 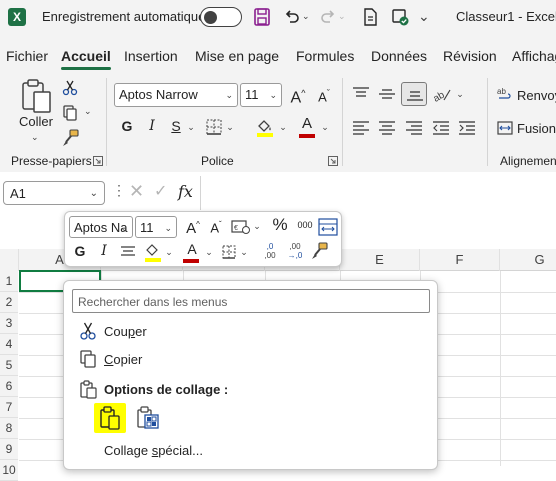 What do you see at coordinates (534, 56) in the screenshot?
I see `tab-affichage: Affichag` at bounding box center [534, 56].